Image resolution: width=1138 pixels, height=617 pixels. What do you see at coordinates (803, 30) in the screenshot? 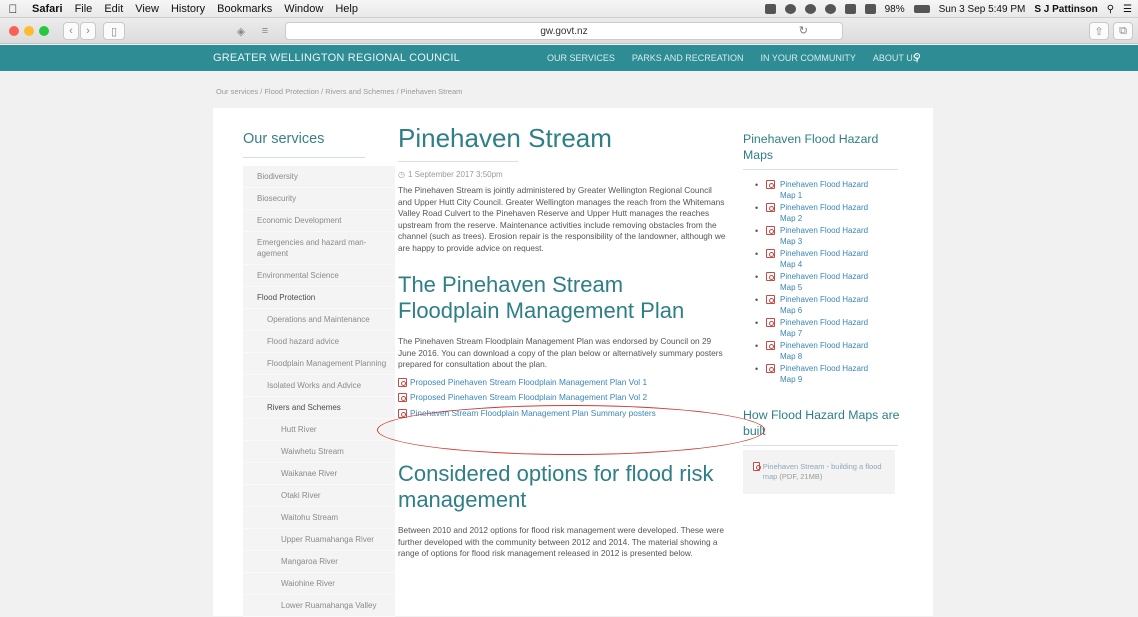
I see `reload-icon: ↻` at bounding box center [803, 30].